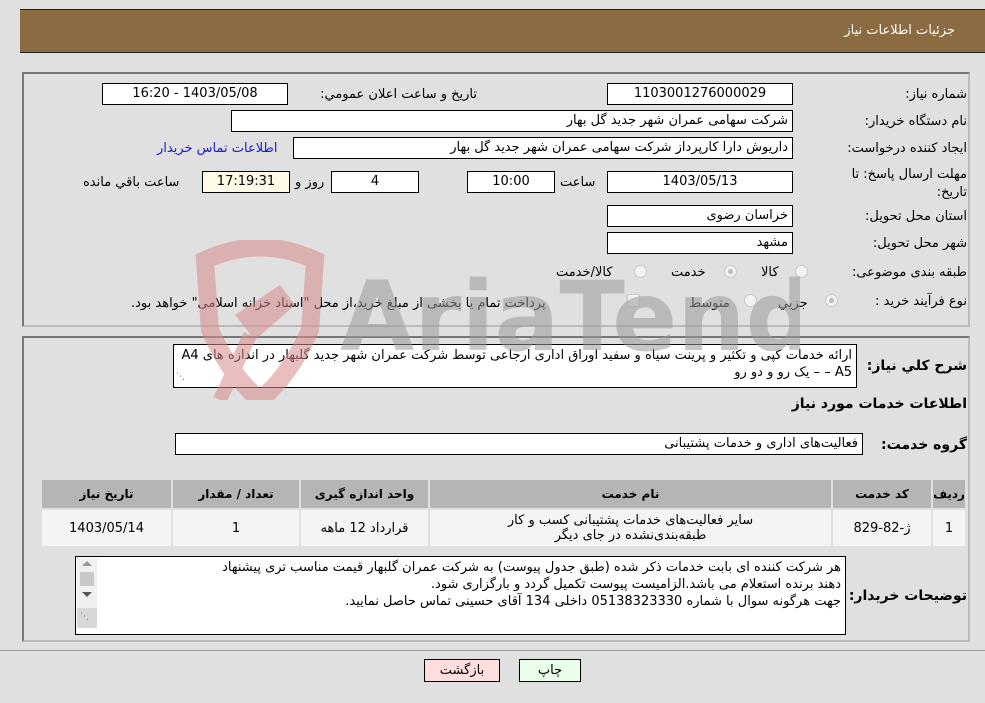 The image size is (985, 703). I want to click on need-number-field: 1103001276000029, so click(700, 94).